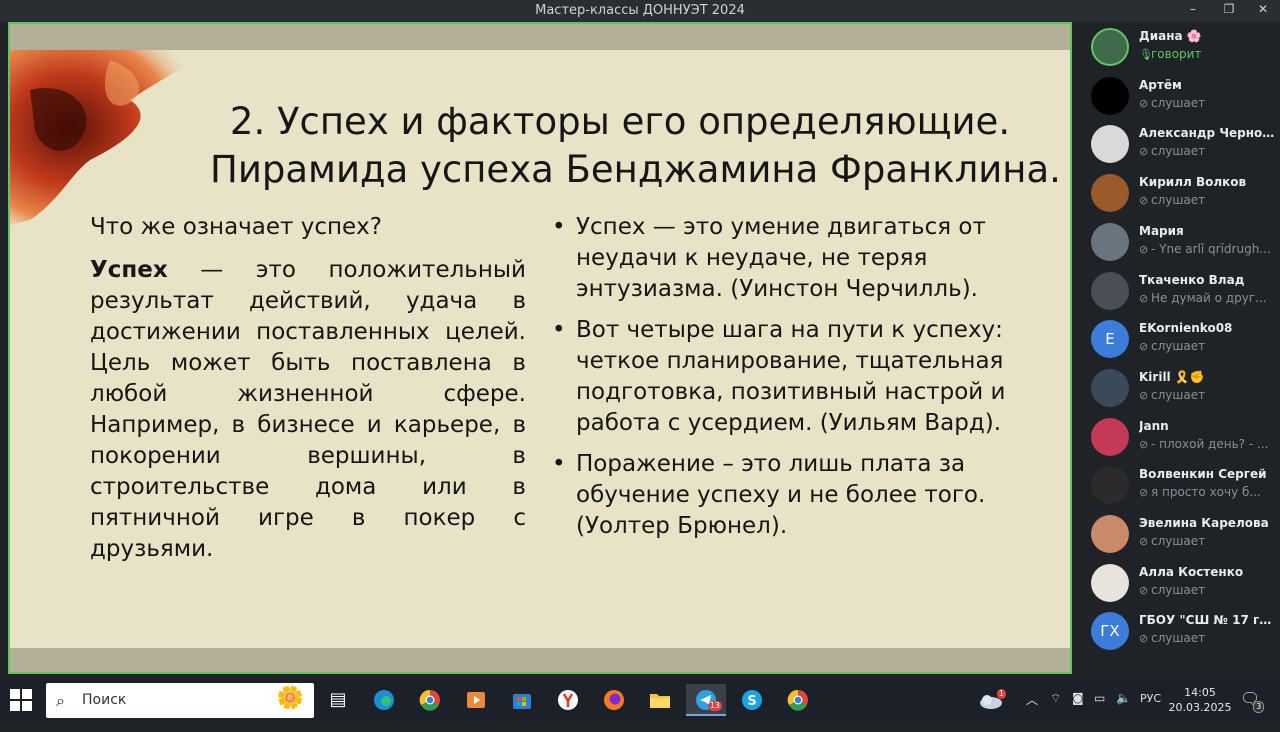  I want to click on minimize-button: –, so click(1193, 11).